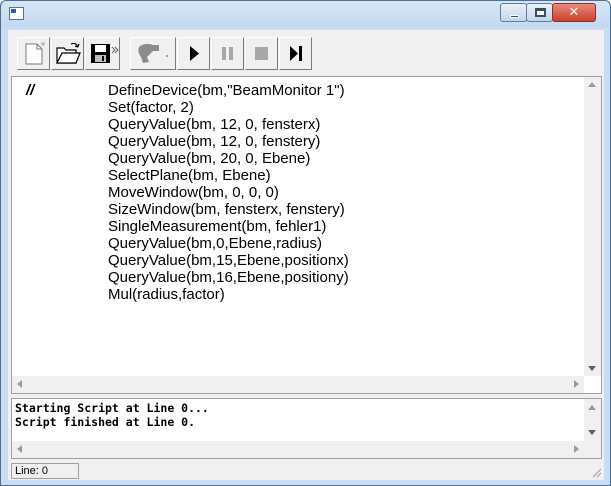 The width and height of the screenshot is (611, 486). I want to click on code-statement: QueryValue(bm, 12, 0, fenstery), so click(214, 141).